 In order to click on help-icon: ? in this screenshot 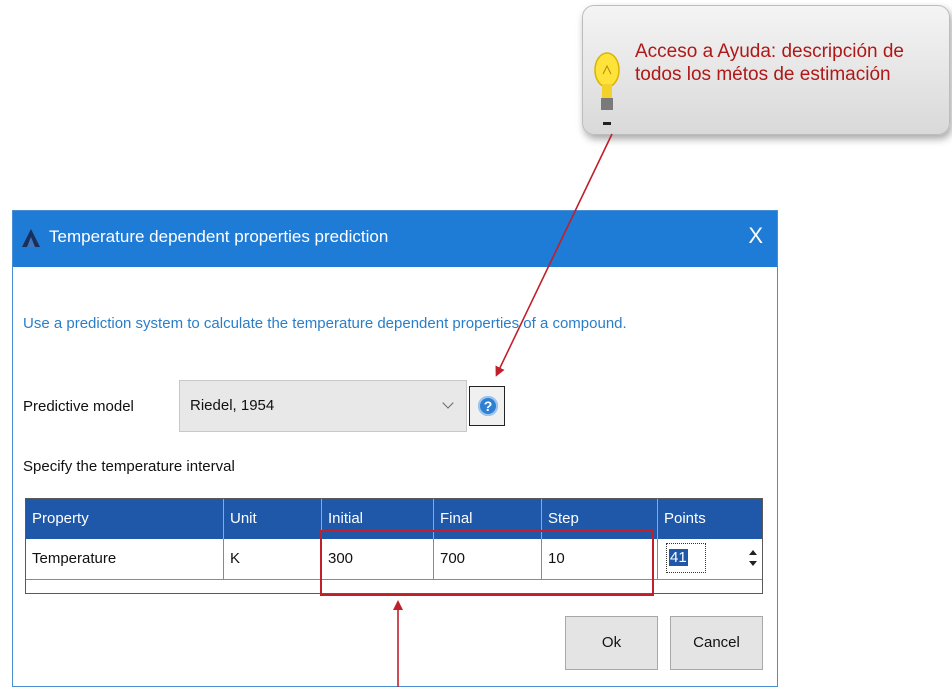, I will do `click(488, 406)`.